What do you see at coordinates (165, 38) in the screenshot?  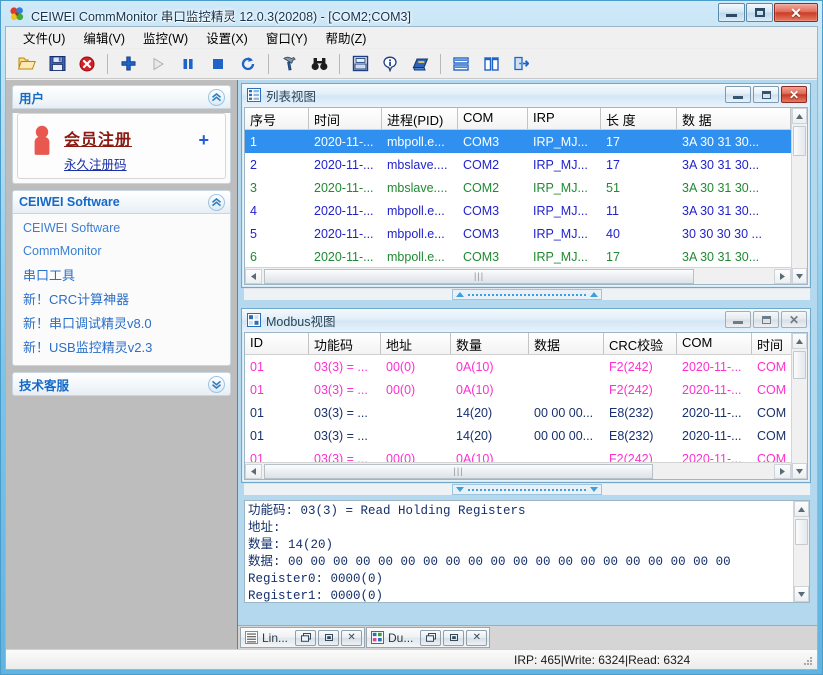 I see `menu-monitor: 监控(W)` at bounding box center [165, 38].